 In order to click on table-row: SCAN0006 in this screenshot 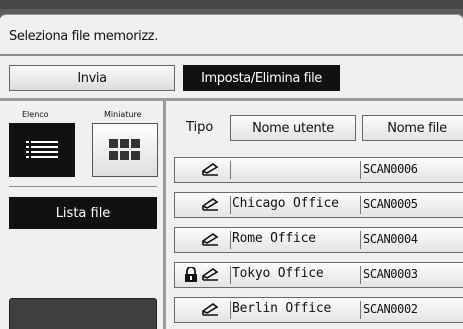, I will do `click(318, 170)`.